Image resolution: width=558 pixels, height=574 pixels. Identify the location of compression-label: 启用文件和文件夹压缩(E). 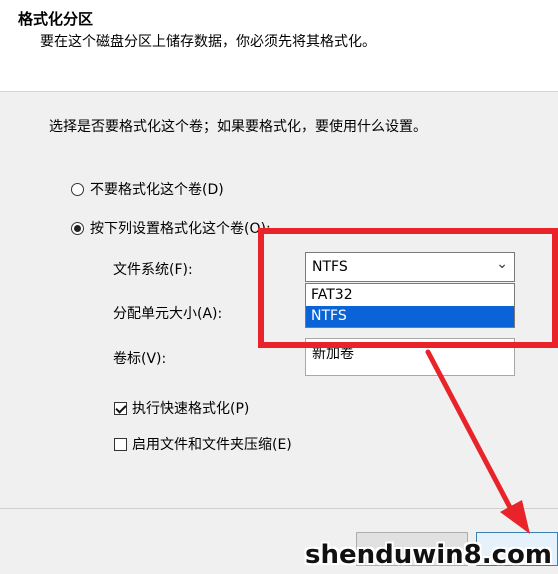
(212, 445).